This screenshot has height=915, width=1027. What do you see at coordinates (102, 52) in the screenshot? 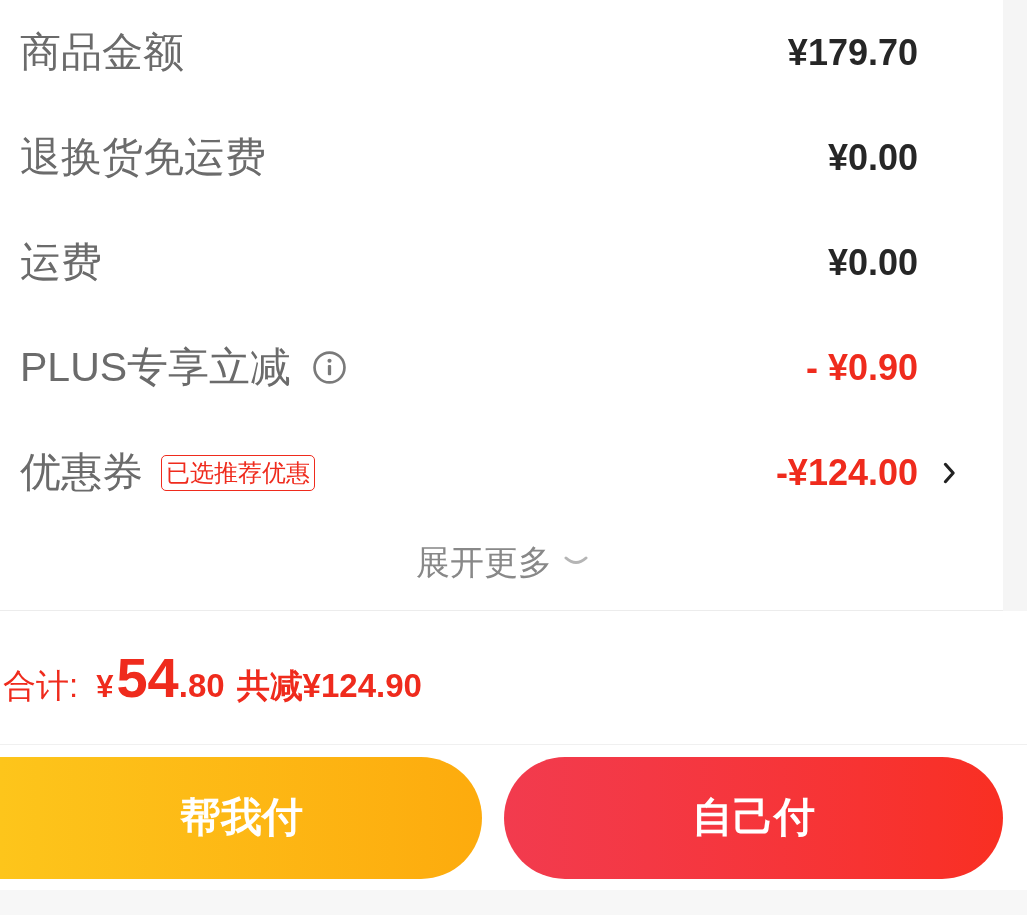
I see `row-label: 商品金额` at bounding box center [102, 52].